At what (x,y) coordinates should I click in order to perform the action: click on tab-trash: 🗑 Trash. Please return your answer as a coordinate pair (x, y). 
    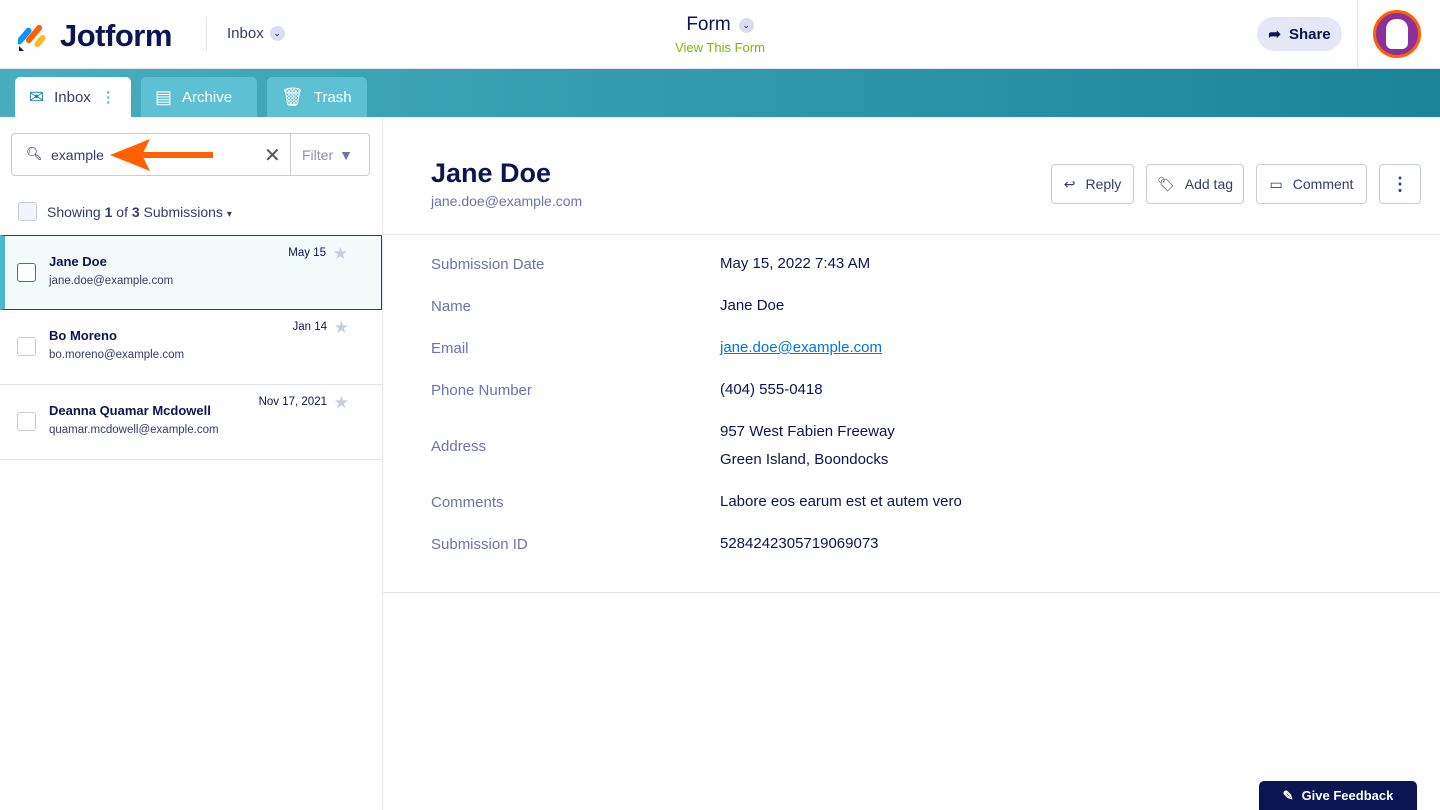
    Looking at the image, I should click on (317, 97).